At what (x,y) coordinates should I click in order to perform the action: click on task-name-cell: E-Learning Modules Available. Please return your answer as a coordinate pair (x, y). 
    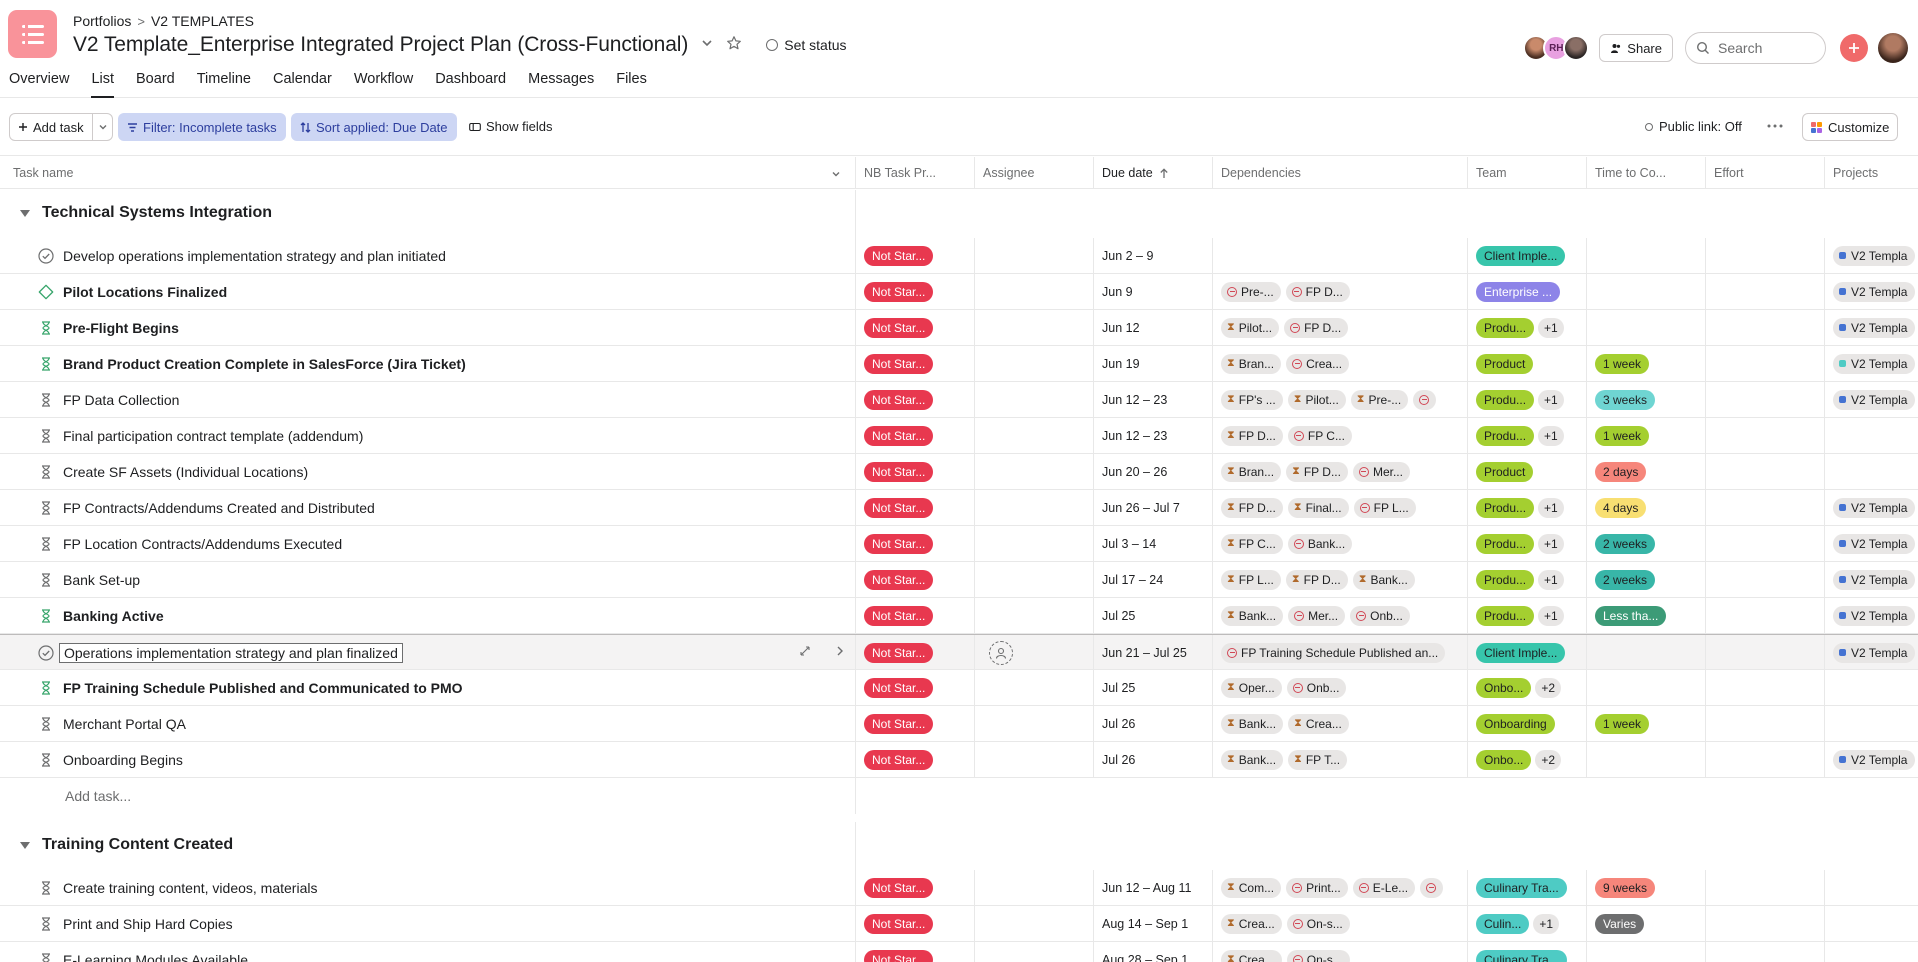
    Looking at the image, I should click on (431, 952).